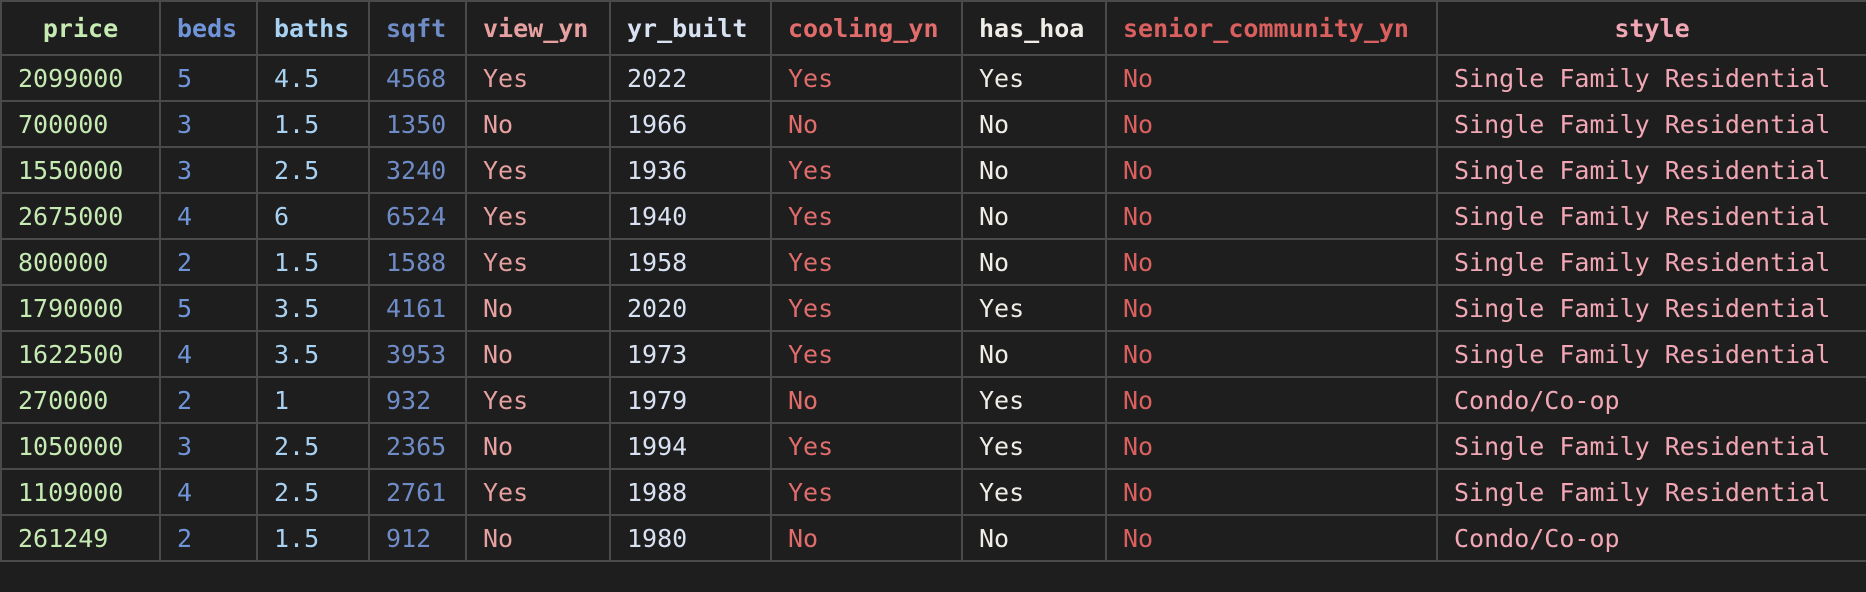 Image resolution: width=1866 pixels, height=592 pixels. What do you see at coordinates (1034, 170) in the screenshot?
I see `cell-has-hoa: No` at bounding box center [1034, 170].